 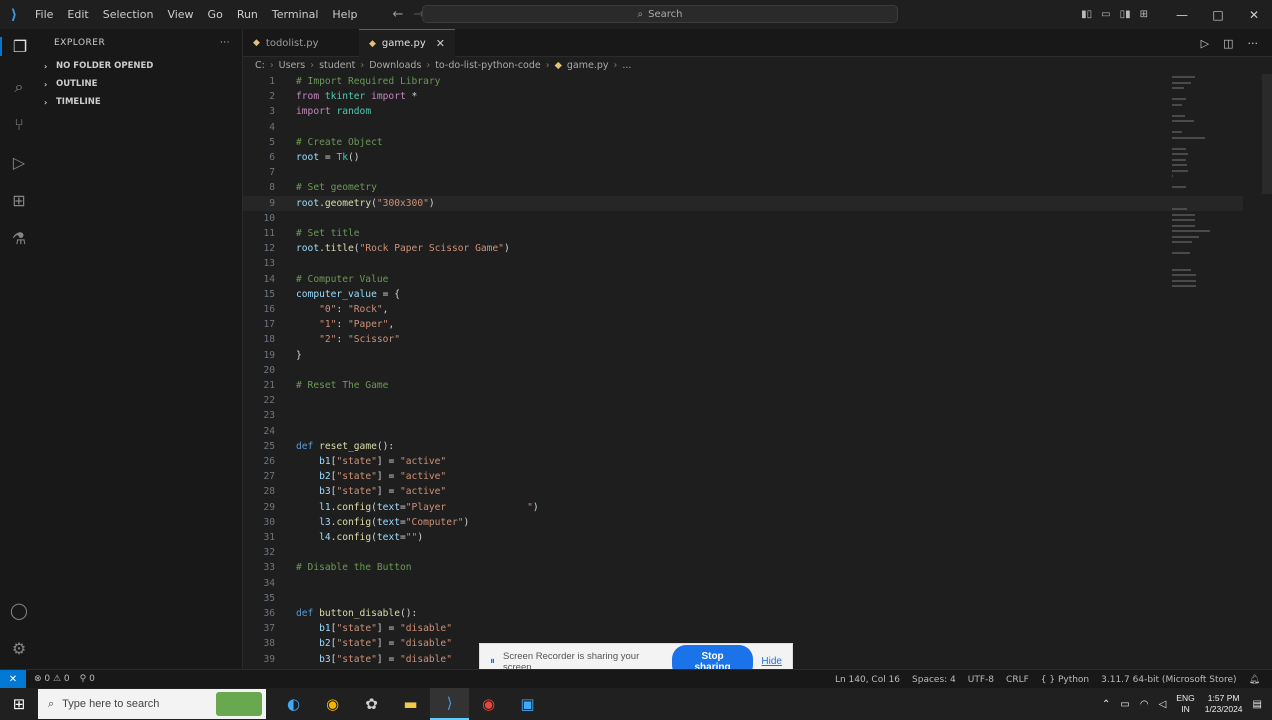 What do you see at coordinates (247, 14) in the screenshot?
I see `menu-run: Run` at bounding box center [247, 14].